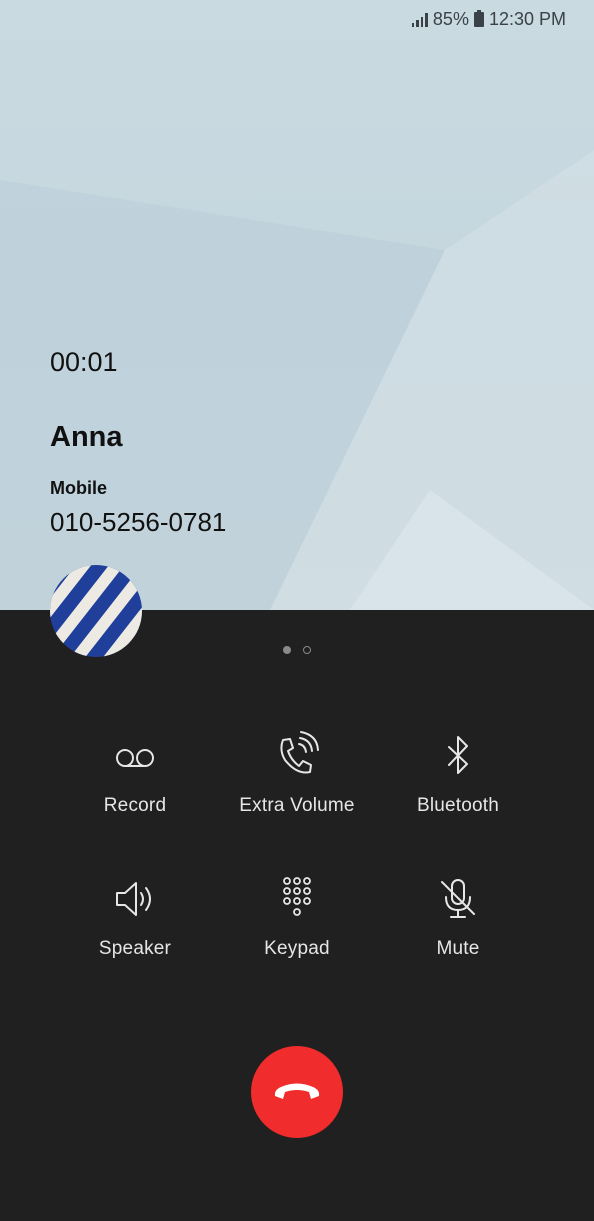 The width and height of the screenshot is (594, 1221). I want to click on phone-volume-icon, so click(299, 752).